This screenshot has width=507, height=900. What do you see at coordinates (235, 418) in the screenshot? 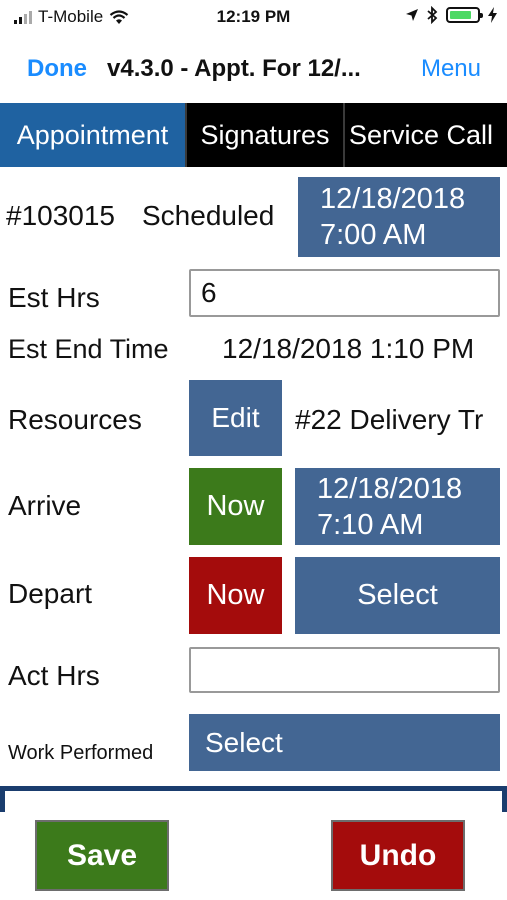
I see `edit-resources-button: Edit` at bounding box center [235, 418].